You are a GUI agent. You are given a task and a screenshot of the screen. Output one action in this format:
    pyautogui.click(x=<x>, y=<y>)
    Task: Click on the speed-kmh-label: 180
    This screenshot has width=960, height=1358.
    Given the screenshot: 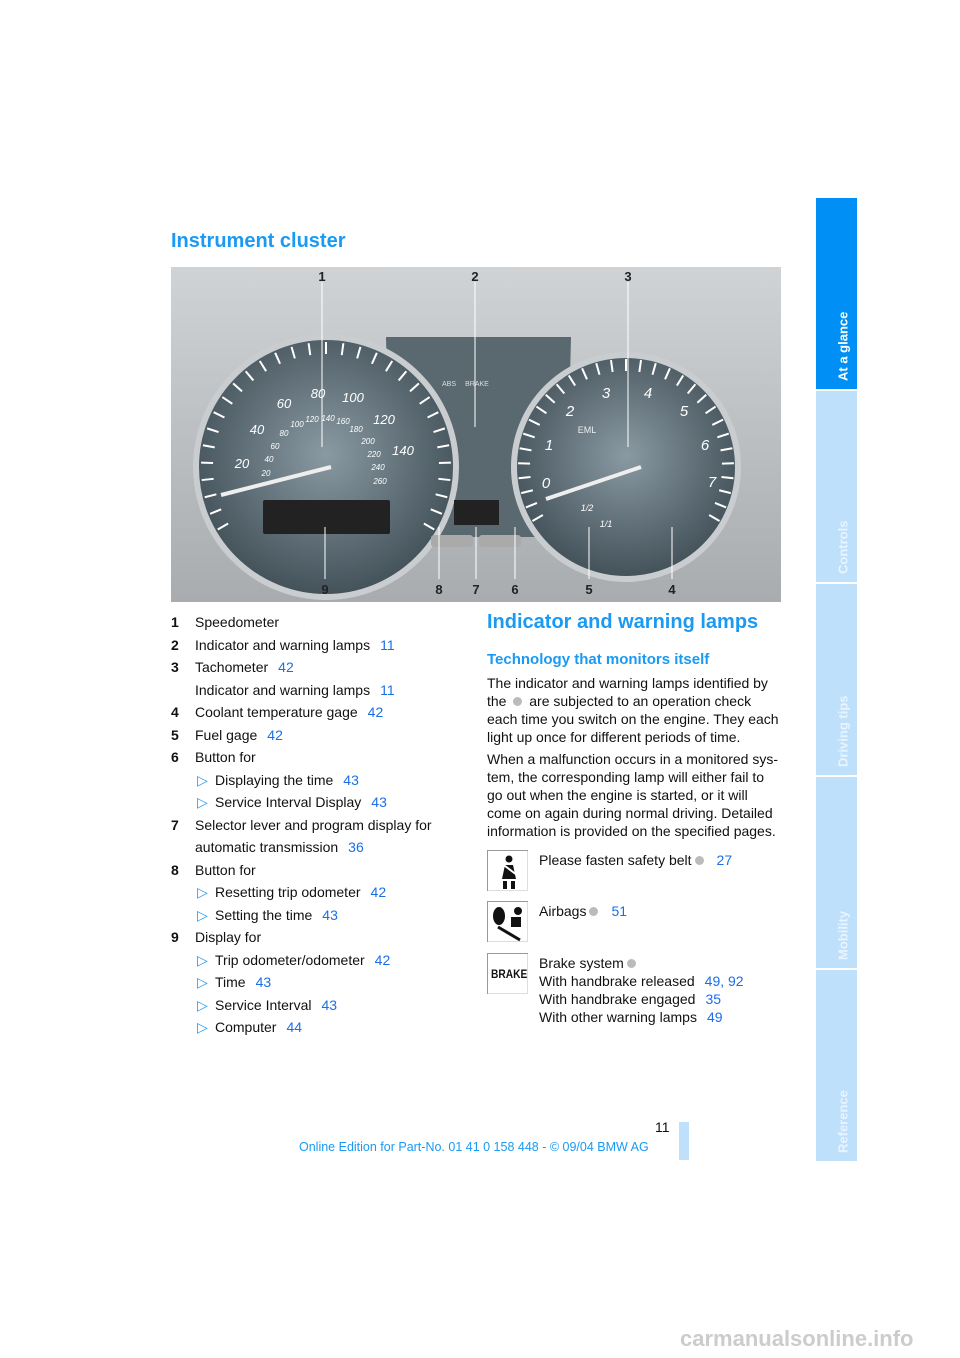 What is the action you would take?
    pyautogui.click(x=356, y=429)
    